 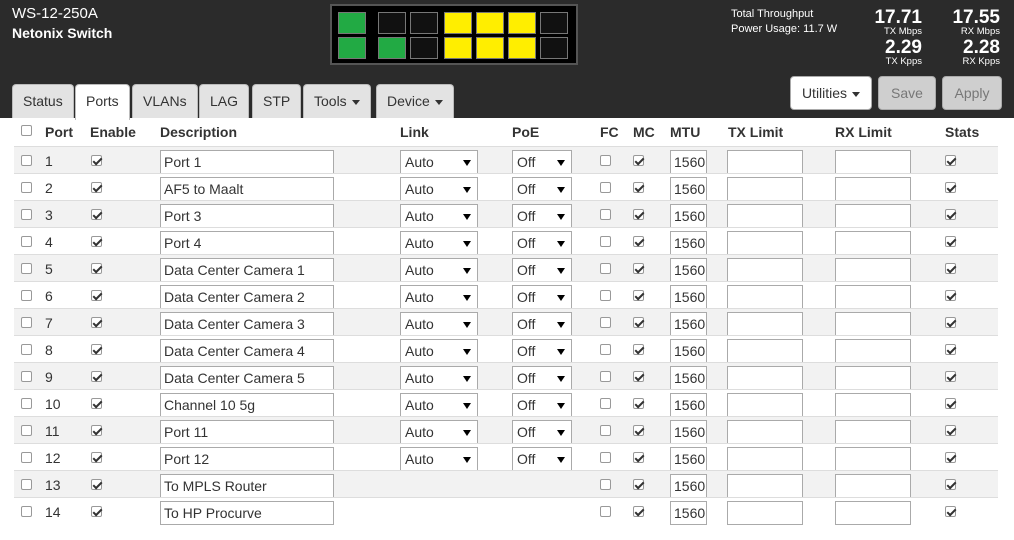 I want to click on description-input: To MPLS Router, so click(x=247, y=486).